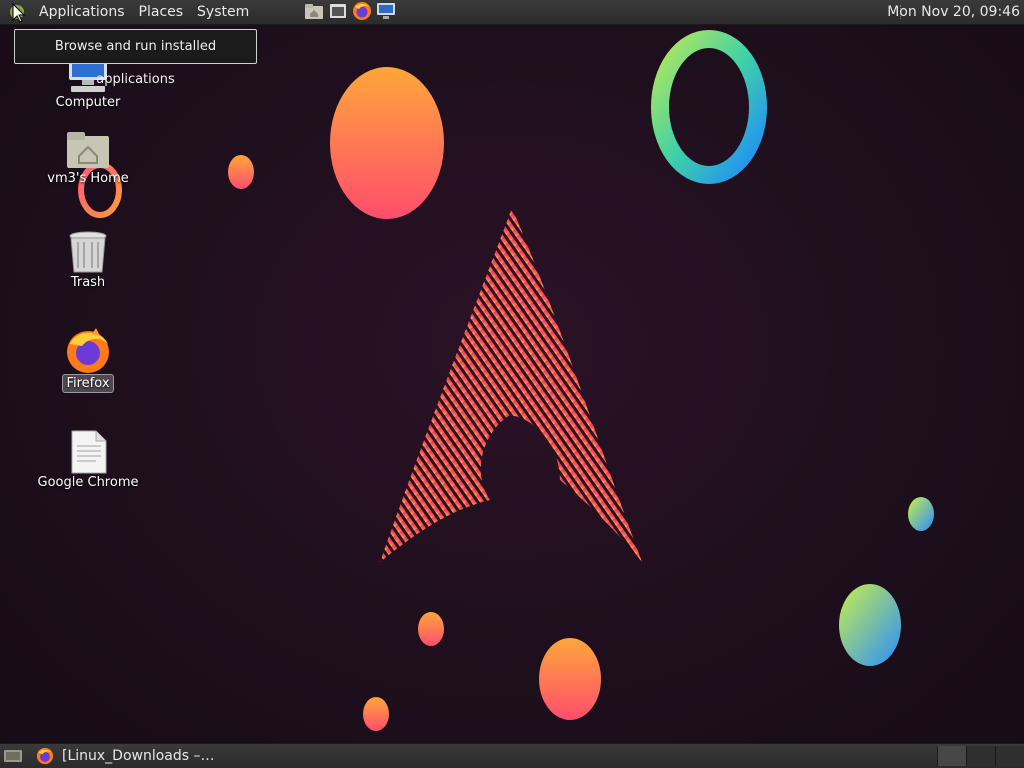 The image size is (1024, 768). Describe the element at coordinates (88, 383) in the screenshot. I see `desktop-icon-label: Firefox` at that location.